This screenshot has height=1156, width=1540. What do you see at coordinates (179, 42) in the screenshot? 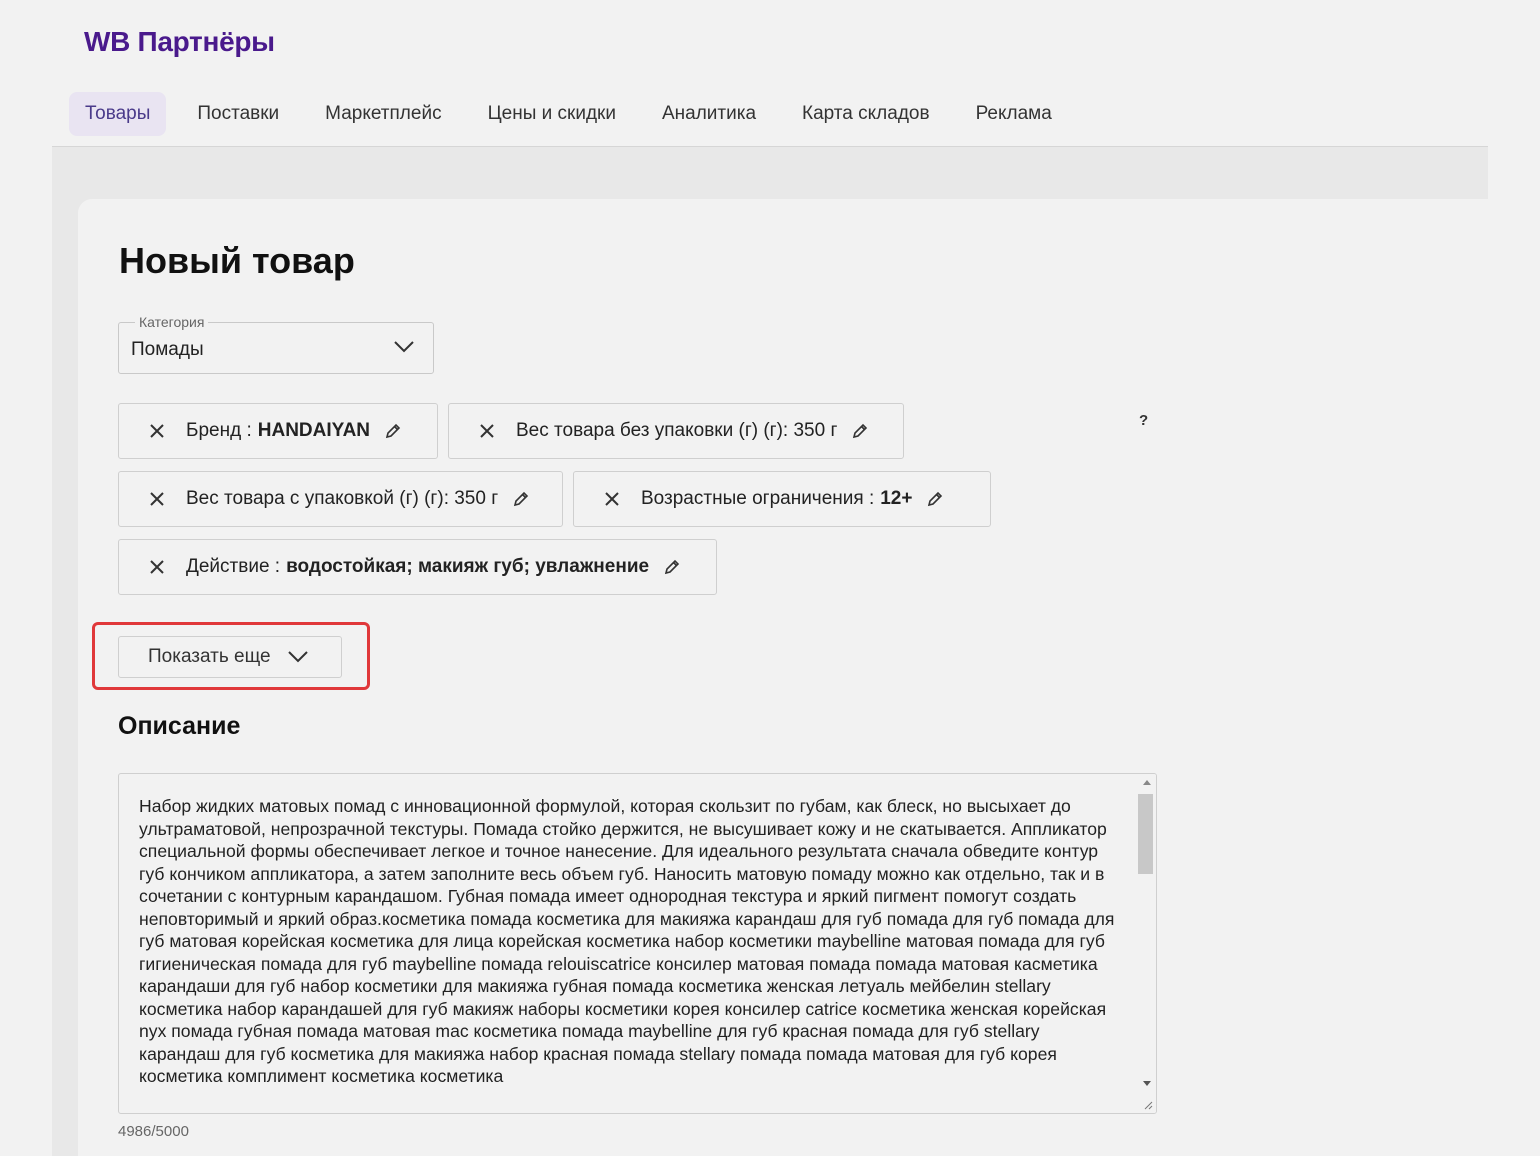
I see `logo: WB Партнёры` at bounding box center [179, 42].